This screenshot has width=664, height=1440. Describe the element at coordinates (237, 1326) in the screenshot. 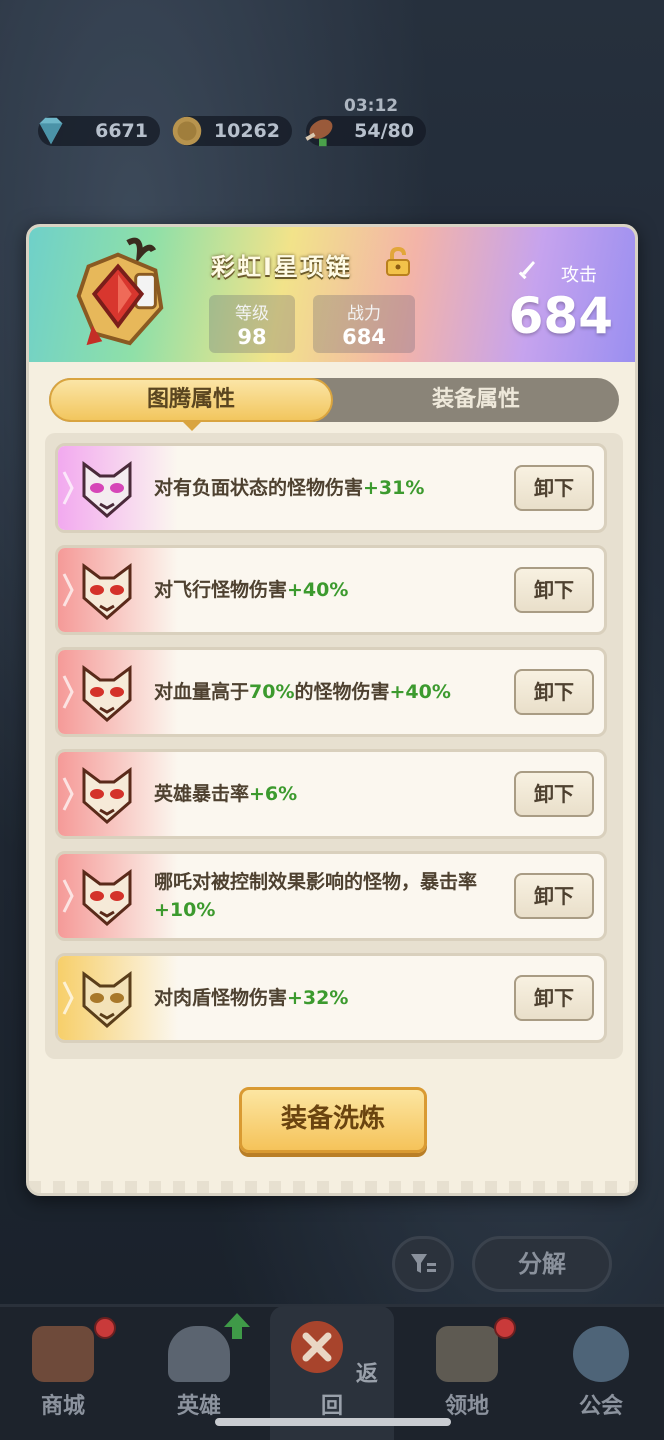

I see `upgrade-arrow-icon` at that location.